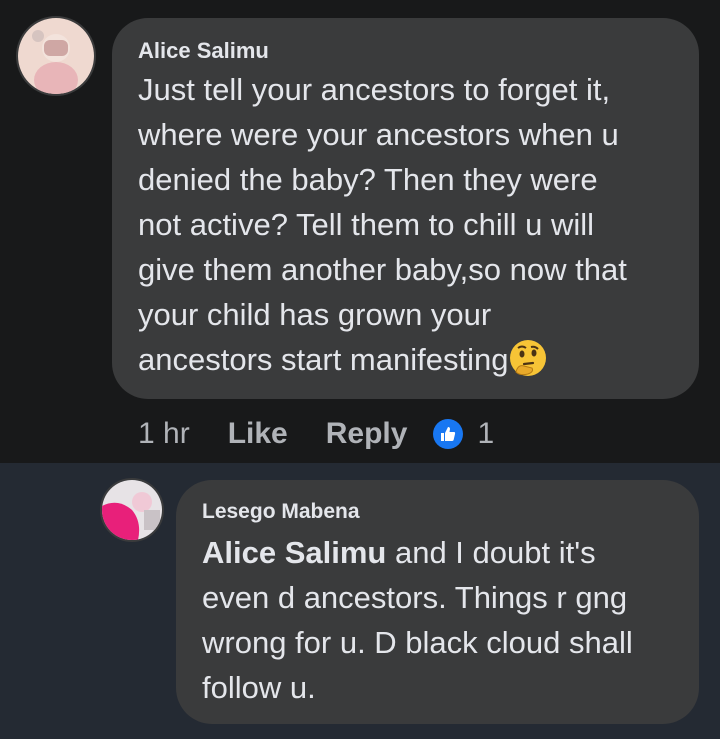 The image size is (720, 739). Describe the element at coordinates (56, 56) in the screenshot. I see `avatar` at that location.